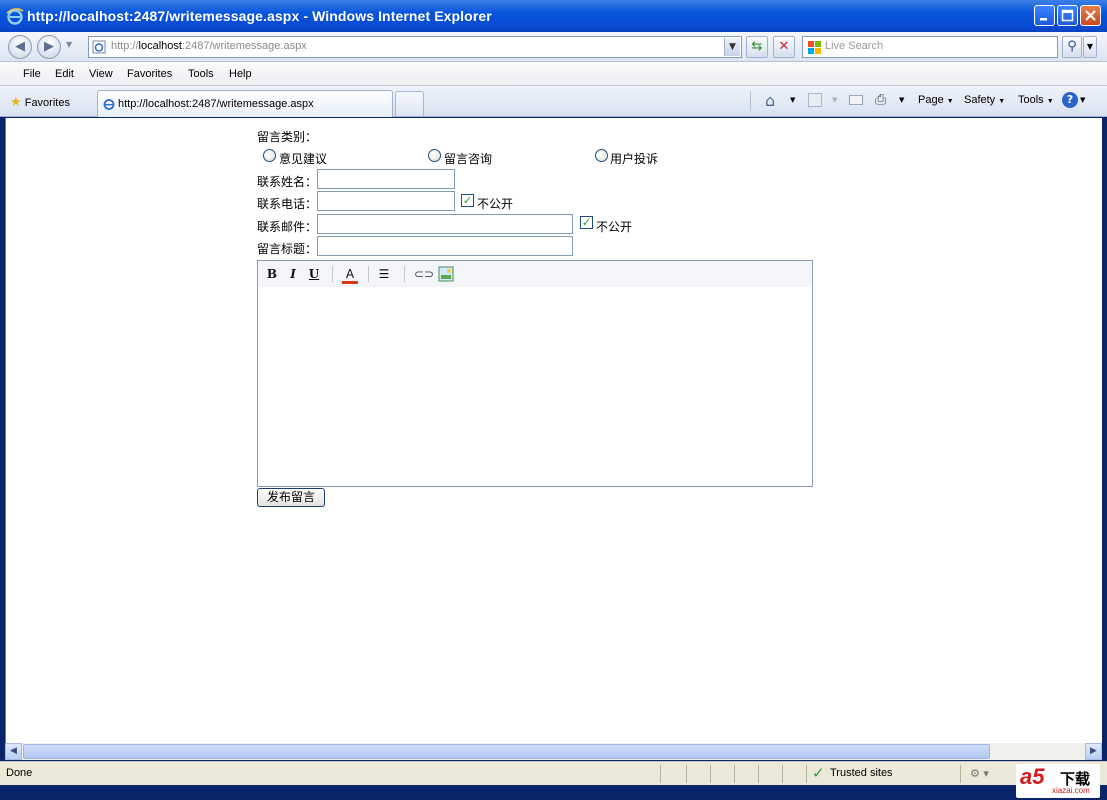 The width and height of the screenshot is (1107, 800). I want to click on favorites-button: ★ Favorites, so click(40, 102).